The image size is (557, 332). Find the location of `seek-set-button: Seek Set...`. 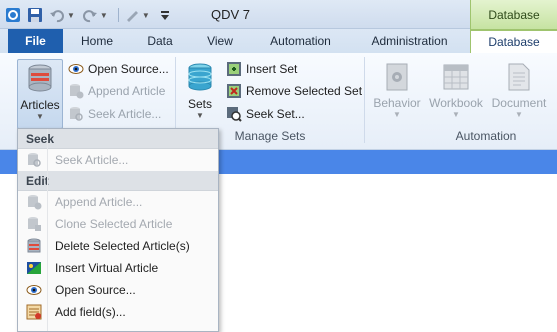

seek-set-button: Seek Set... is located at coordinates (265, 114).